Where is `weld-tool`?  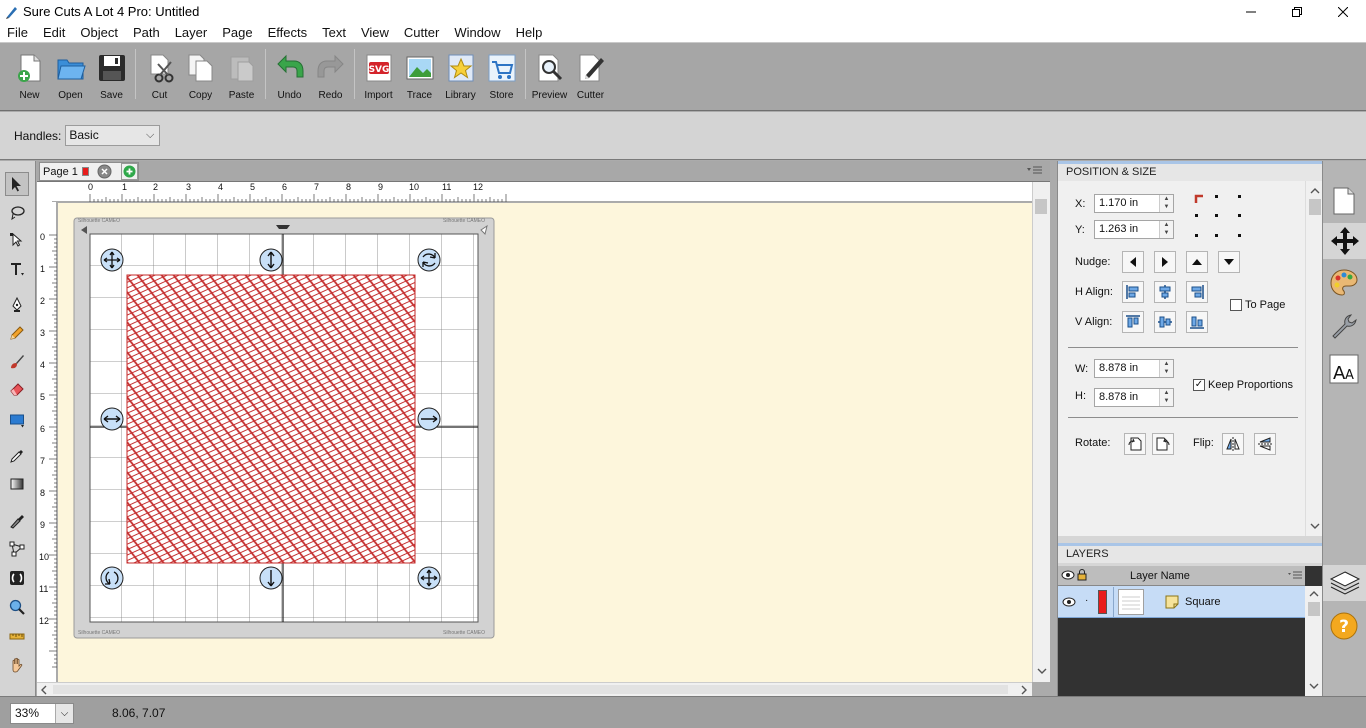 weld-tool is located at coordinates (17, 578).